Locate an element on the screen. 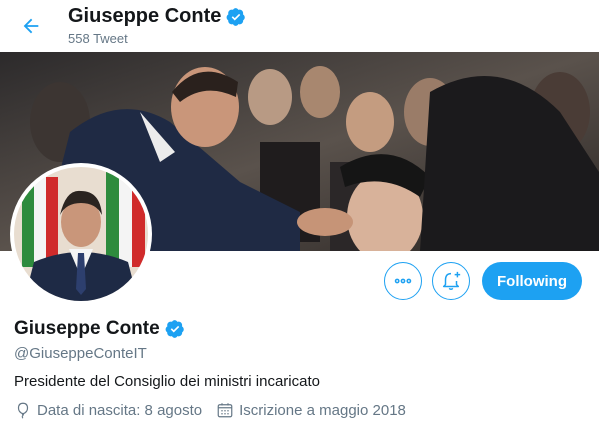 The width and height of the screenshot is (599, 427). notifications-button is located at coordinates (451, 281).